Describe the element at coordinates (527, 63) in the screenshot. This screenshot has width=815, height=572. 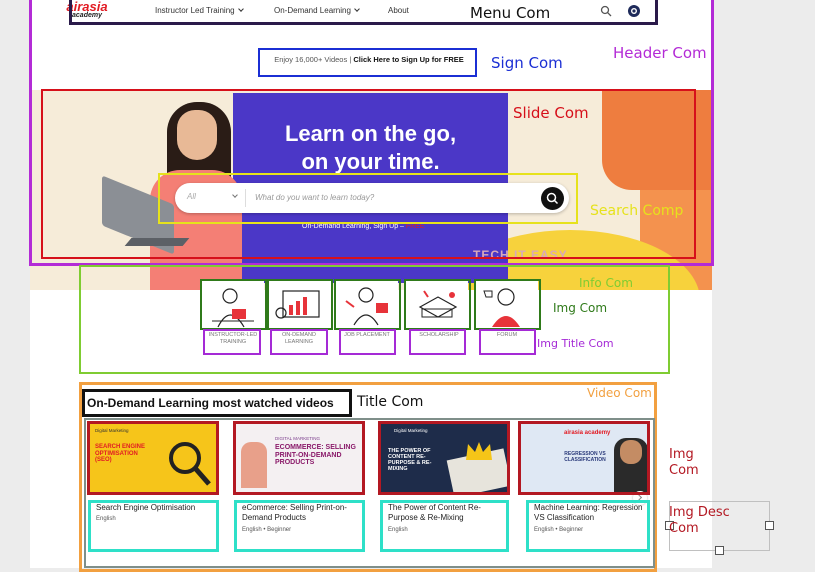
I see `sign-com-label: Sign Com` at that location.